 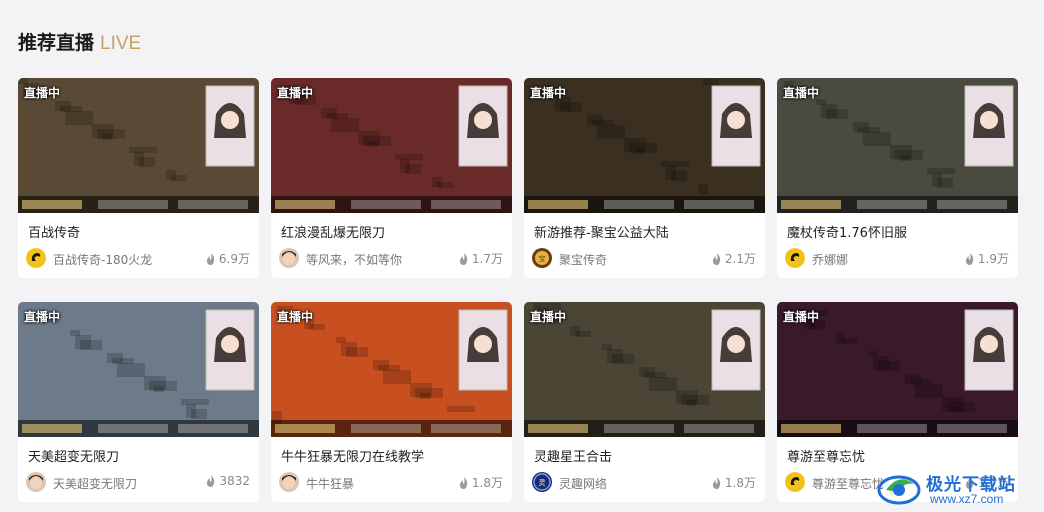 I want to click on section-subtitle: LIVE, so click(x=121, y=43).